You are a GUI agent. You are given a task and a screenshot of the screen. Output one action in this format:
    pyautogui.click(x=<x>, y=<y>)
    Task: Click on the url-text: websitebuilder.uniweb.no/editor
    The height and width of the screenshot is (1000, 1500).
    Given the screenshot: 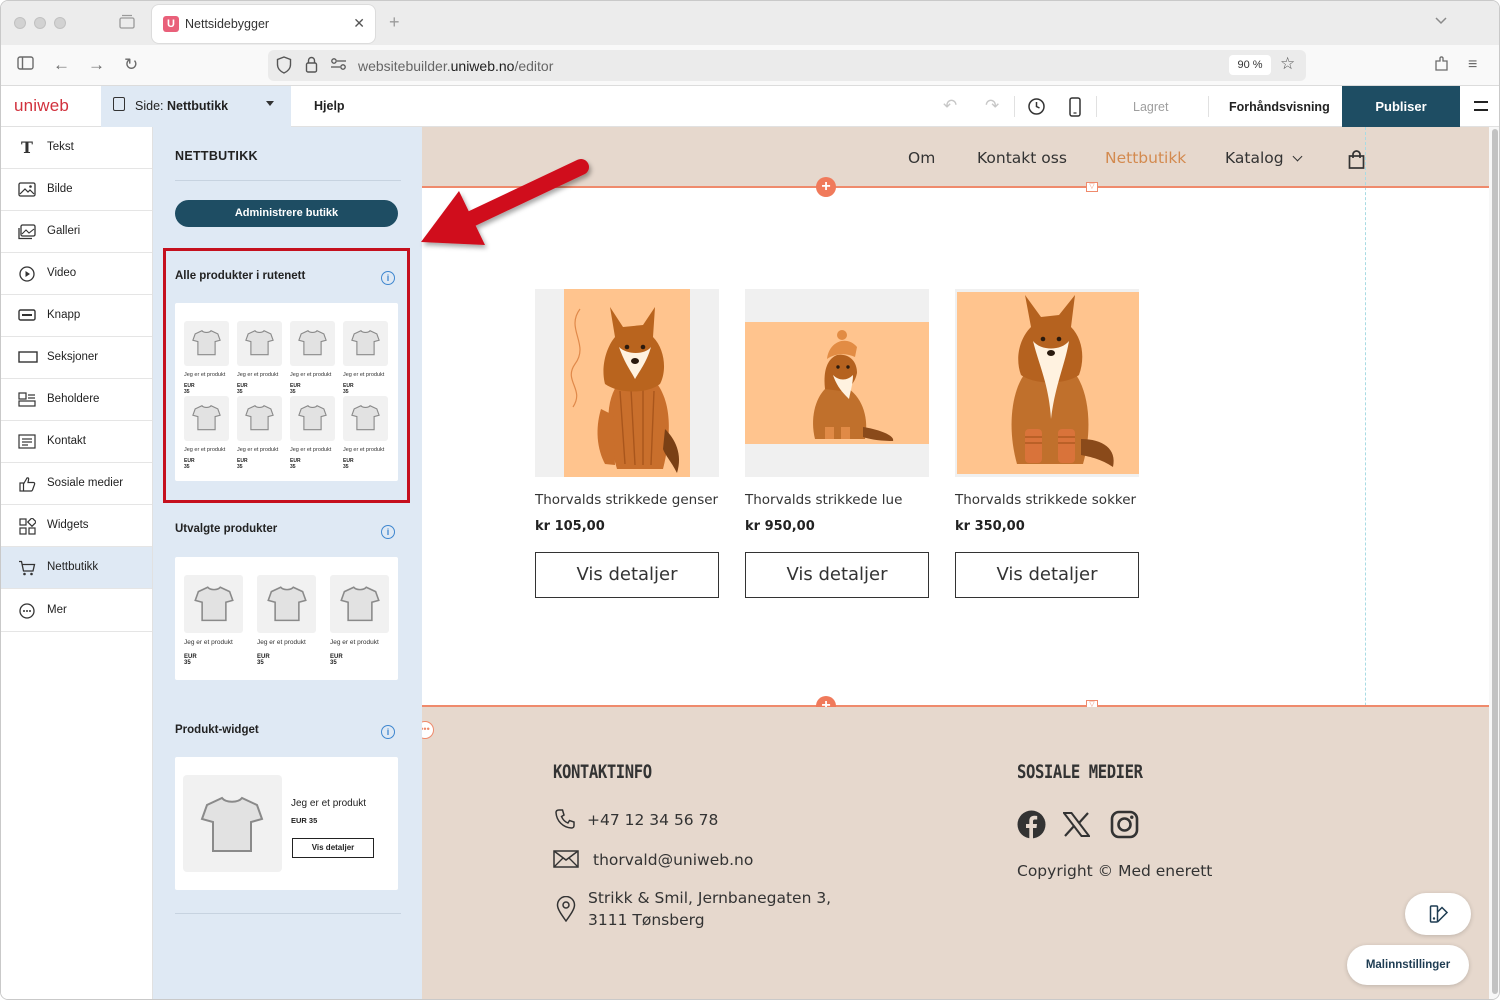 What is the action you would take?
    pyautogui.click(x=455, y=66)
    